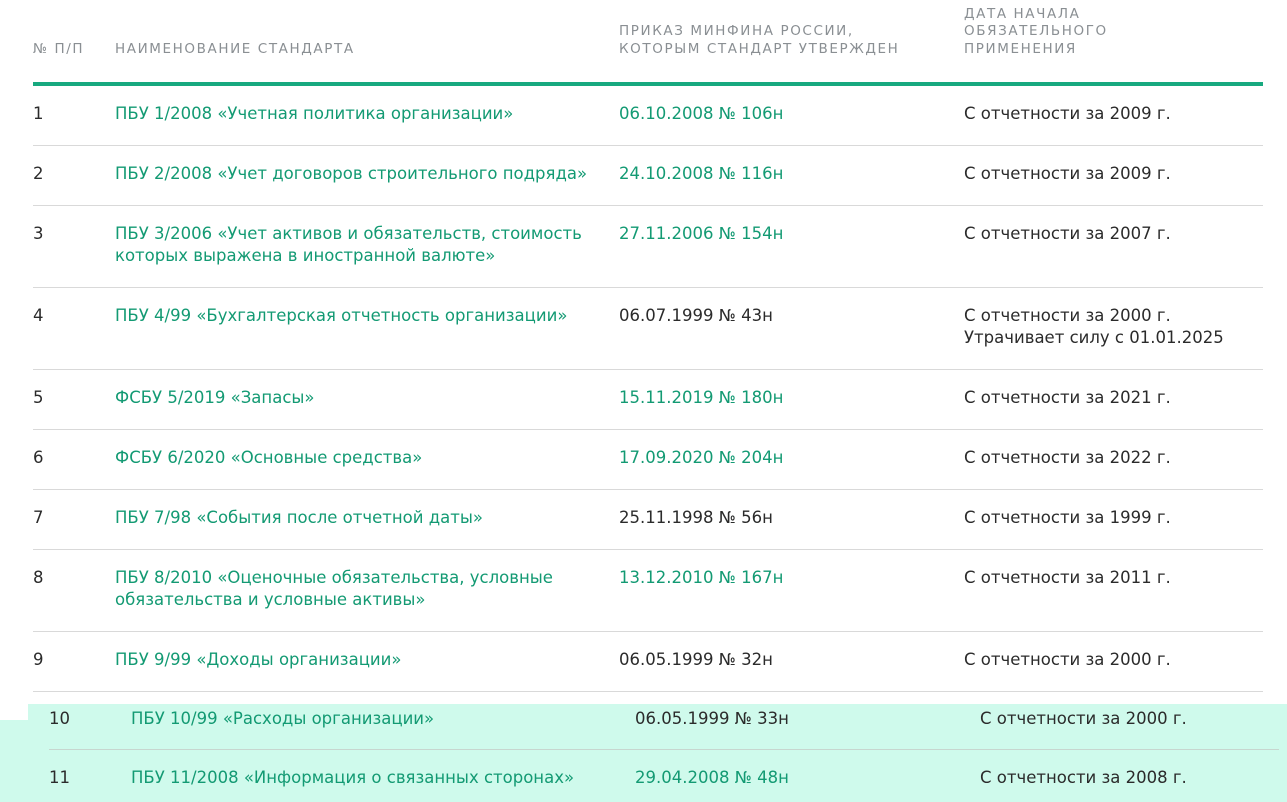 The height and width of the screenshot is (802, 1287). Describe the element at coordinates (664, 749) in the screenshot. I see `row-divider` at that location.